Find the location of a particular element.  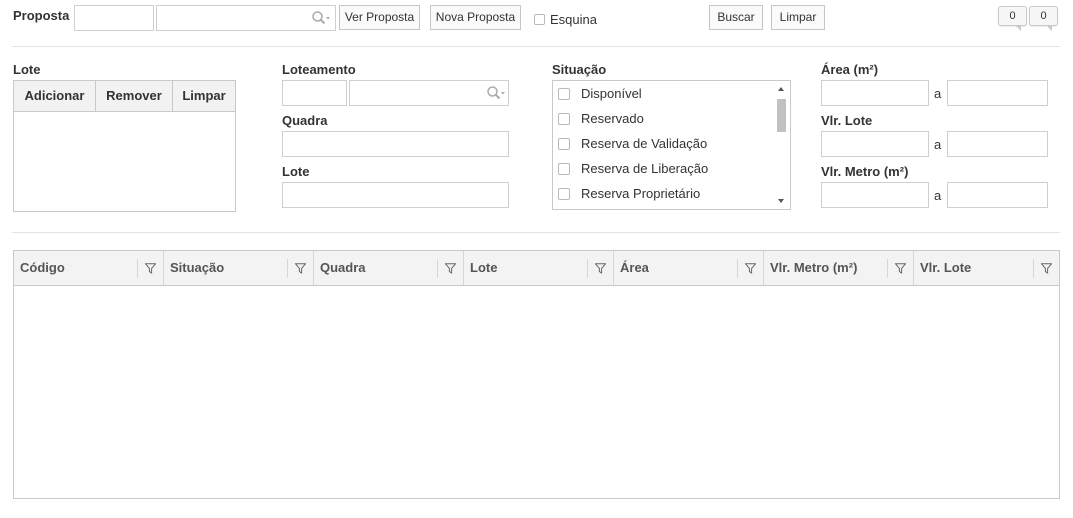

vlr-metro-from-input is located at coordinates (875, 195).